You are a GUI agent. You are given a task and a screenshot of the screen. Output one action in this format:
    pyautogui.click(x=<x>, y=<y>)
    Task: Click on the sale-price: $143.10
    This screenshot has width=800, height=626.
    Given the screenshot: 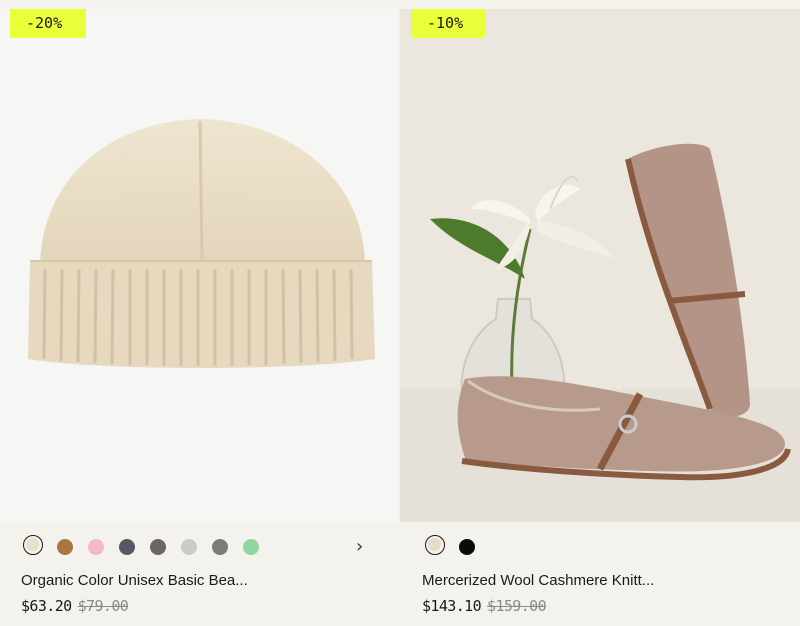 What is the action you would take?
    pyautogui.click(x=452, y=606)
    